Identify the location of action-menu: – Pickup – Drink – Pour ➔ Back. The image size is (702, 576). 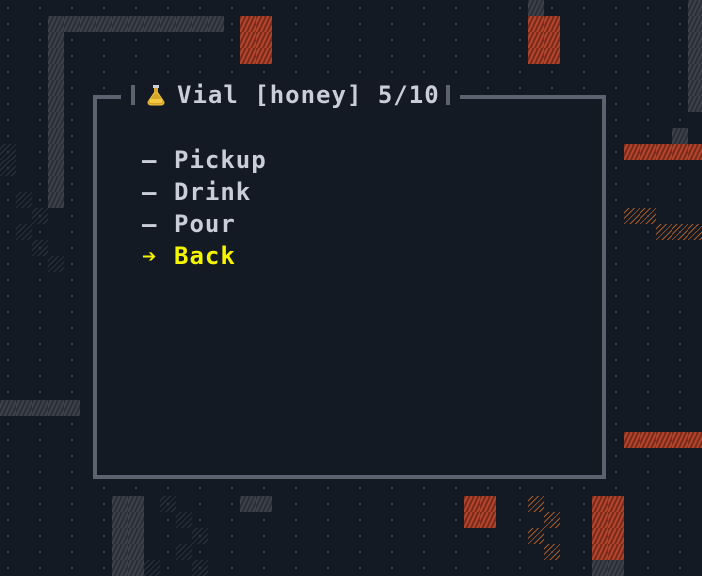
(204, 208).